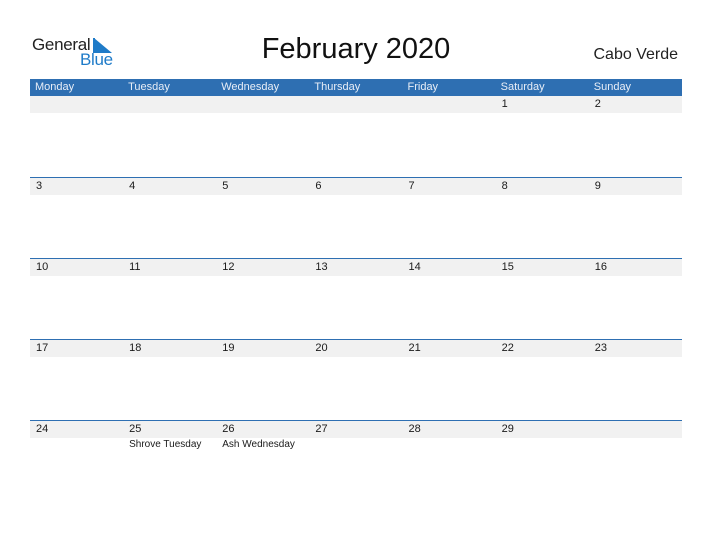 This screenshot has width=712, height=550. I want to click on day-number: 12, so click(228, 267).